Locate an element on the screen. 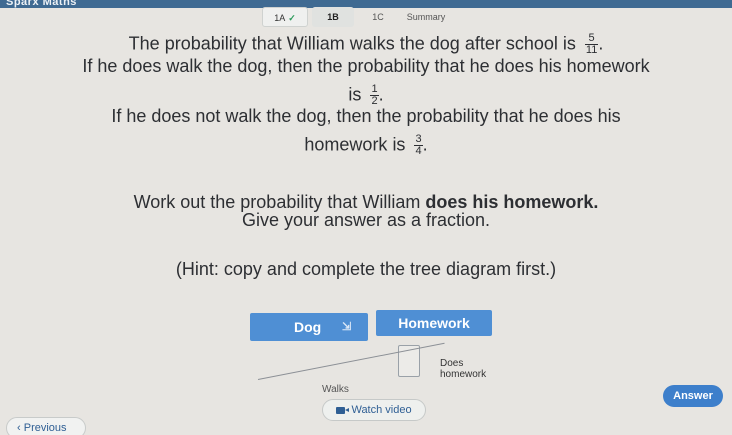 This screenshot has width=732, height=435. check-icon: ✓ is located at coordinates (292, 18).